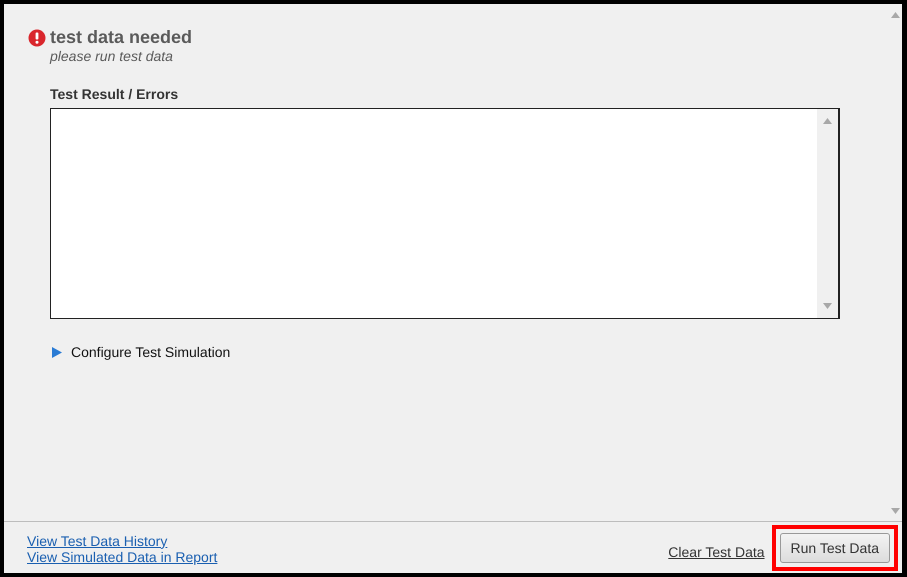  I want to click on run-test-data-button: Run Test Data, so click(835, 547).